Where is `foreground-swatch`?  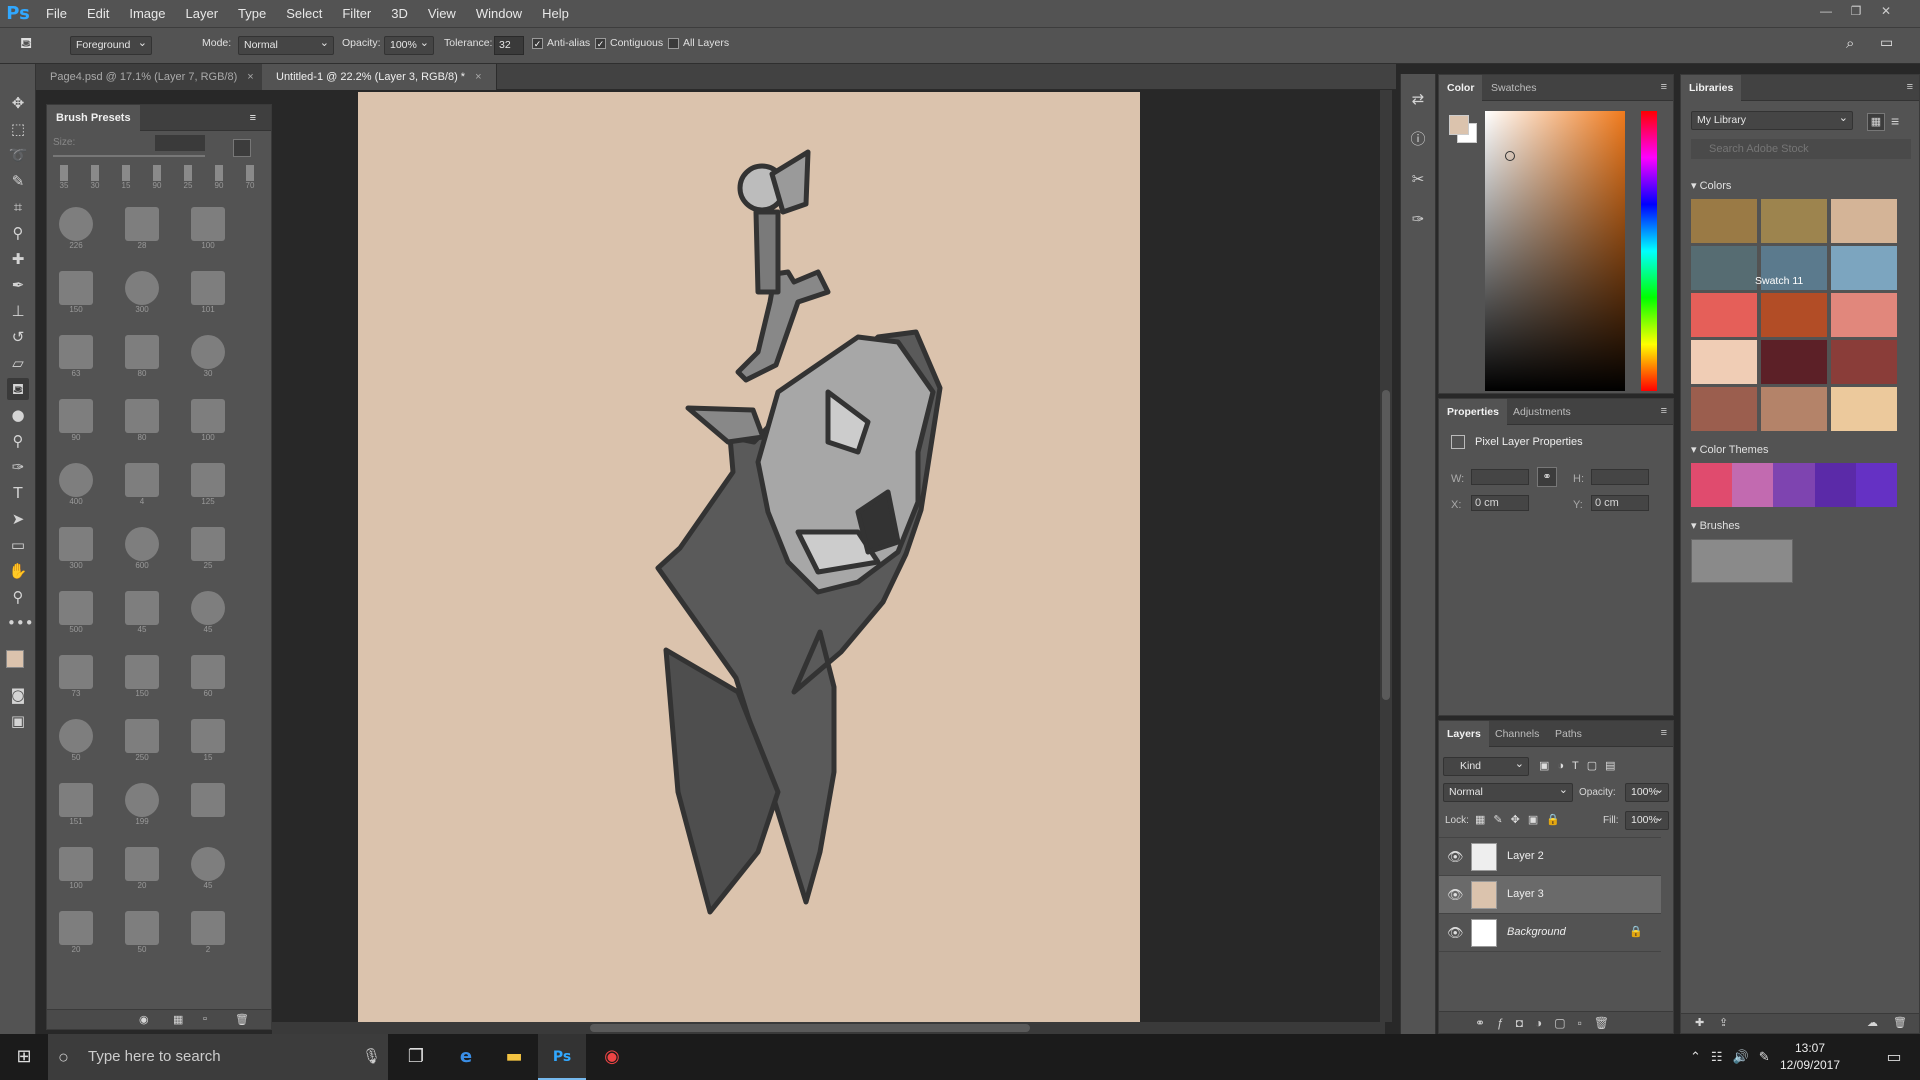 foreground-swatch is located at coordinates (1459, 125).